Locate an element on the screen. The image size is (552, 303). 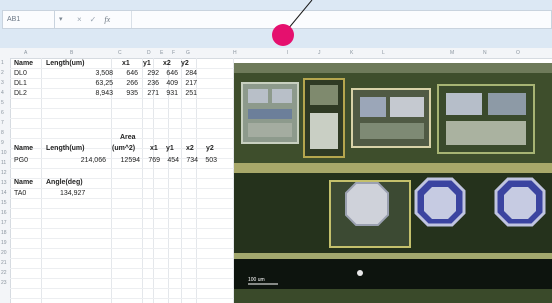
column-header: M is located at coordinates (452, 53).